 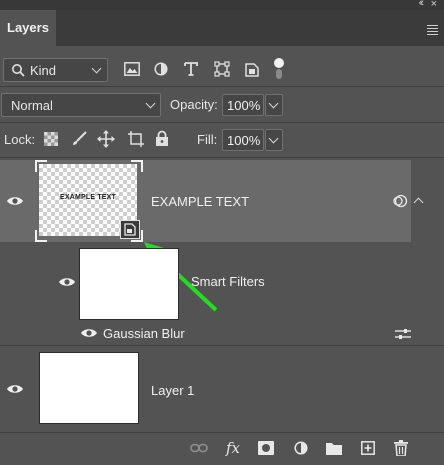 I want to click on shape-icon, so click(x=222, y=69).